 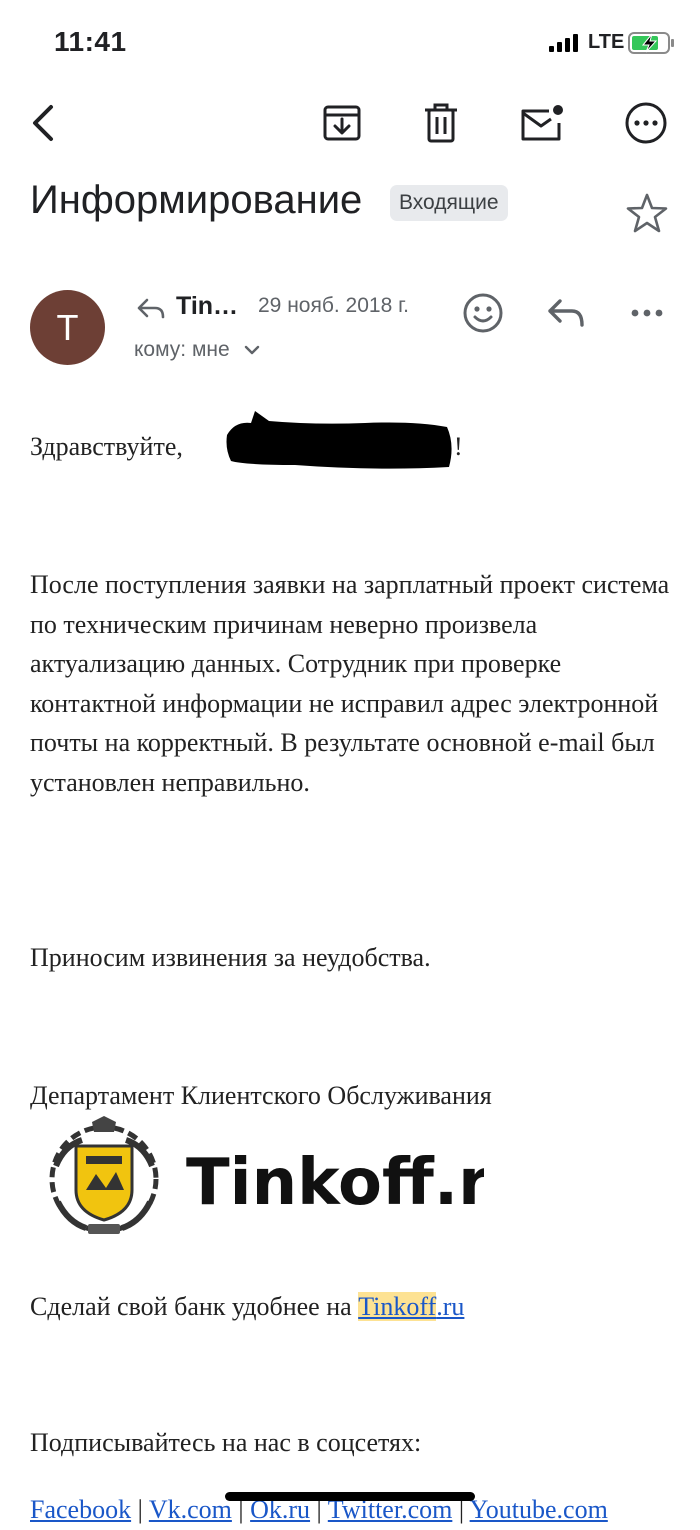 I want to click on trash-icon, so click(x=441, y=123).